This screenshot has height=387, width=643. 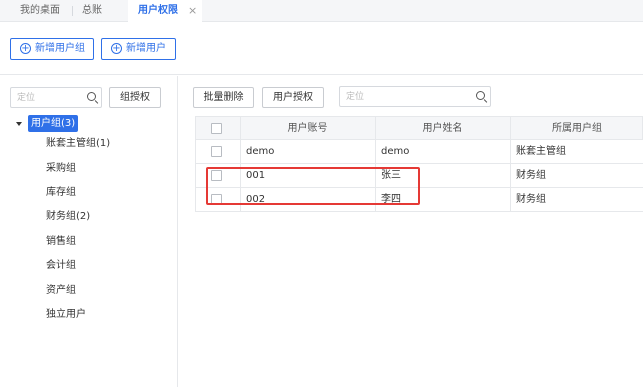 I want to click on table-row: 002 李四 财务组, so click(x=419, y=200).